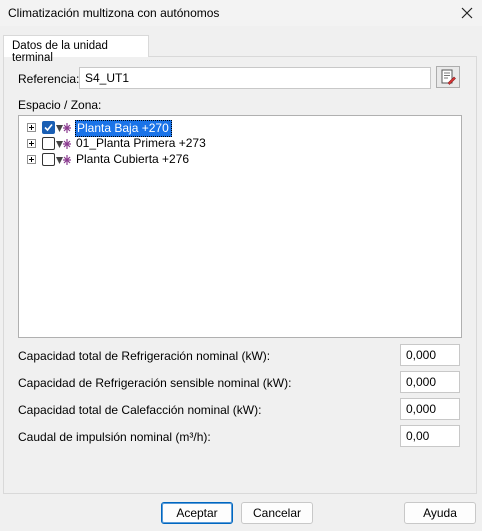 This screenshot has height=531, width=482. I want to click on tab-datos-unidad-terminal: Datos de la unidad terminal, so click(76, 49).